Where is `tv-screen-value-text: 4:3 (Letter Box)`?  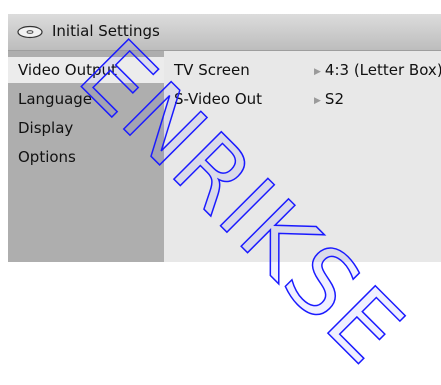 tv-screen-value-text: 4:3 (Letter Box) is located at coordinates (382, 70).